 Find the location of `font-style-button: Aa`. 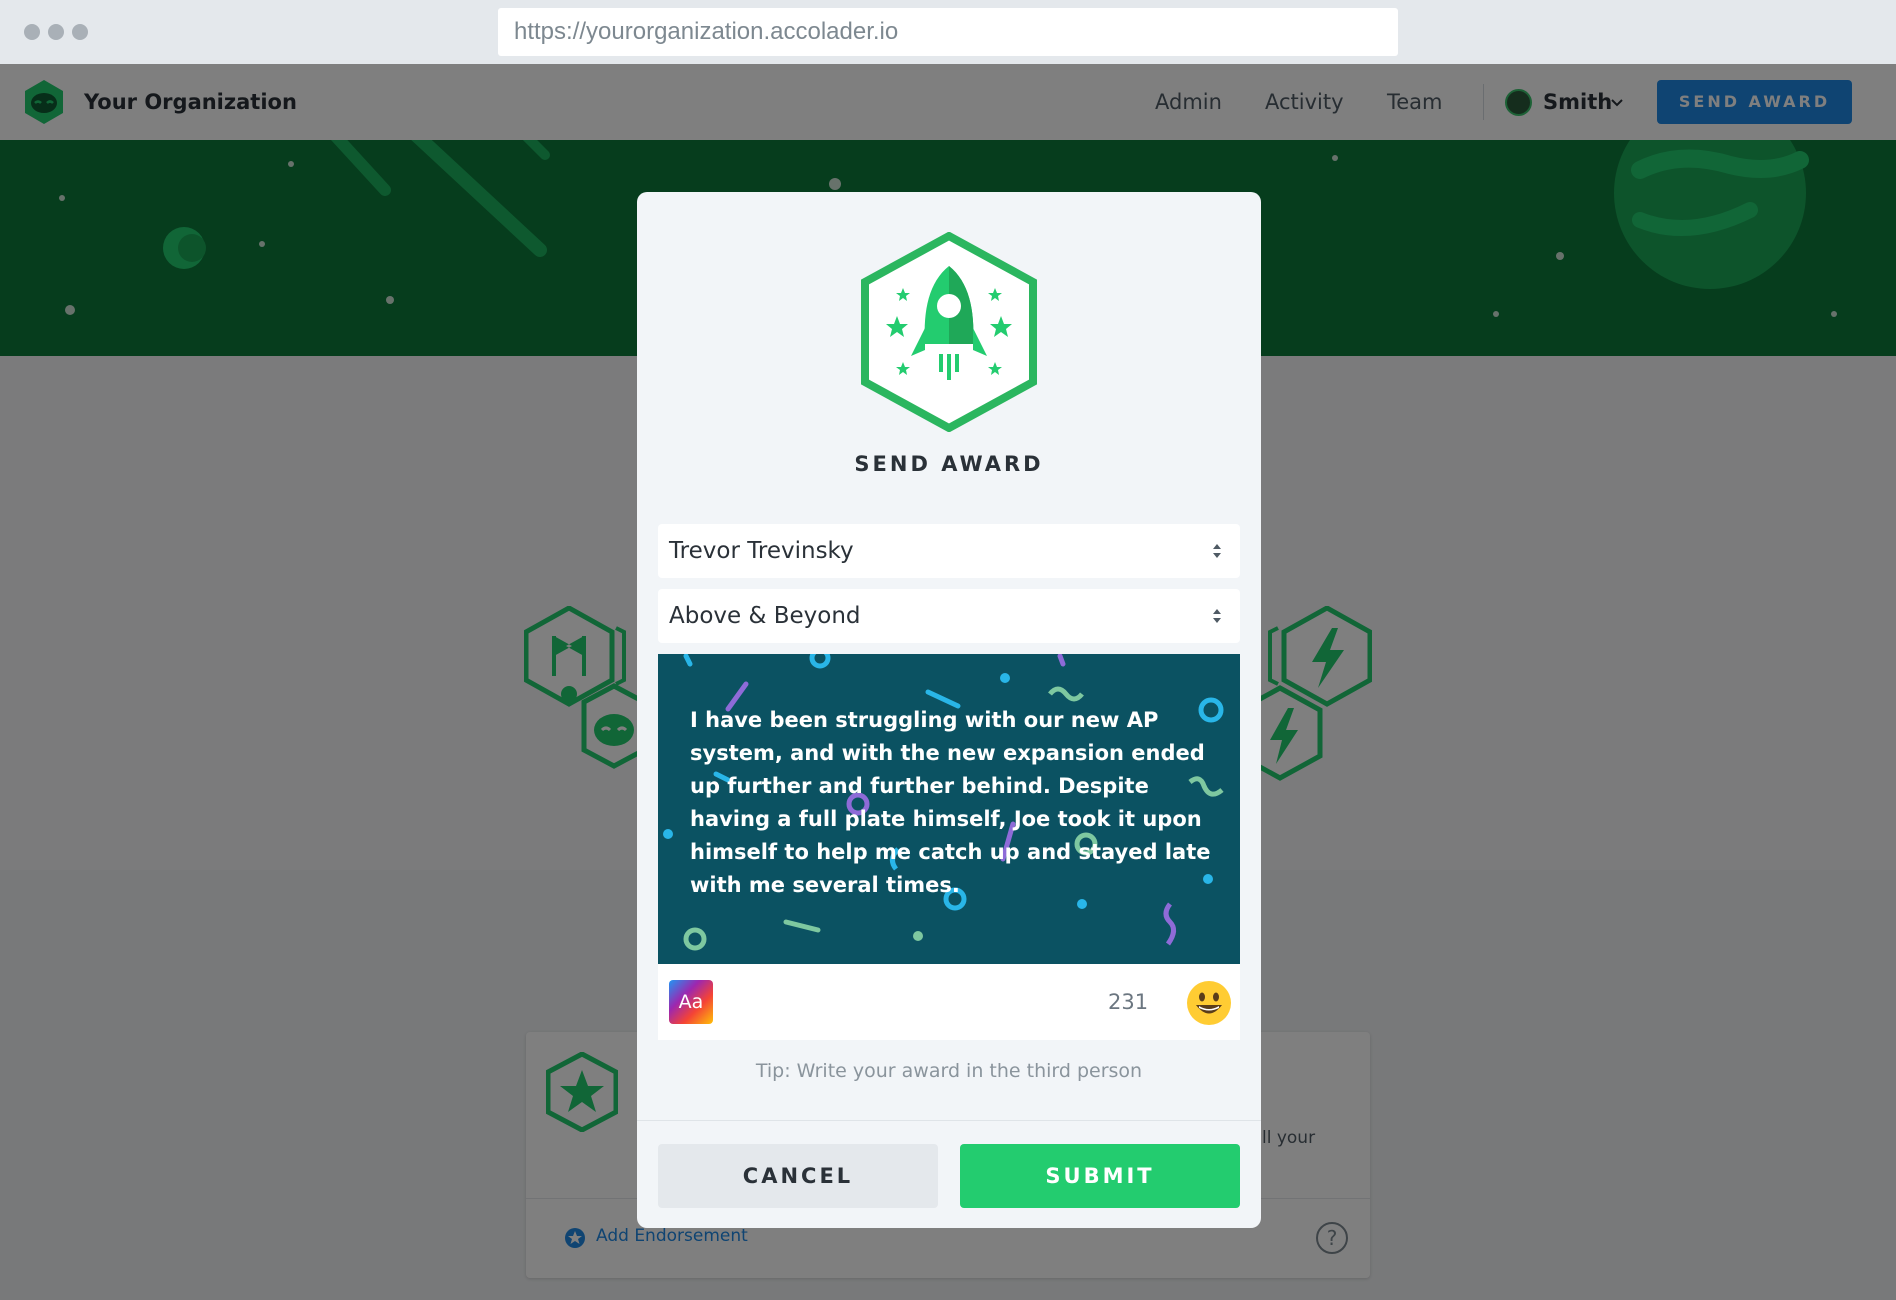

font-style-button: Aa is located at coordinates (691, 1002).